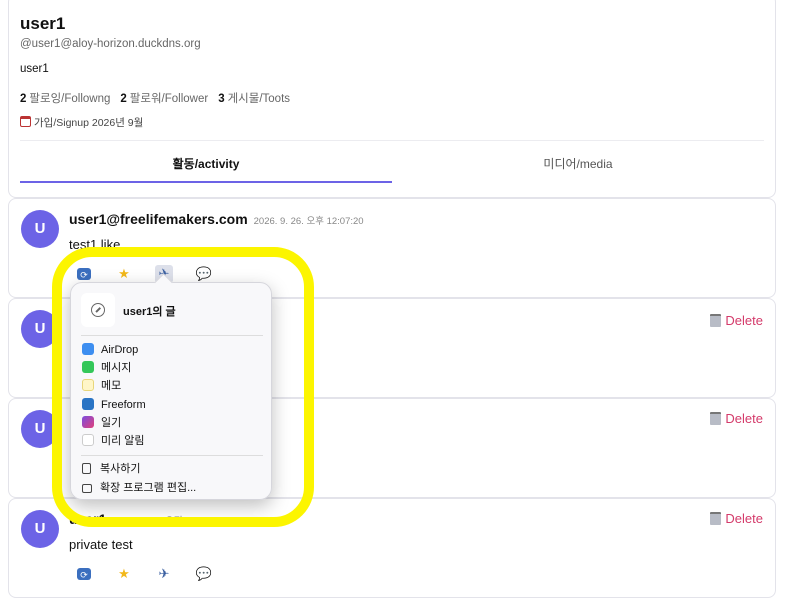 The image size is (800, 598). Describe the element at coordinates (120, 350) in the screenshot. I see `menu-item-label: AirDrop` at that location.